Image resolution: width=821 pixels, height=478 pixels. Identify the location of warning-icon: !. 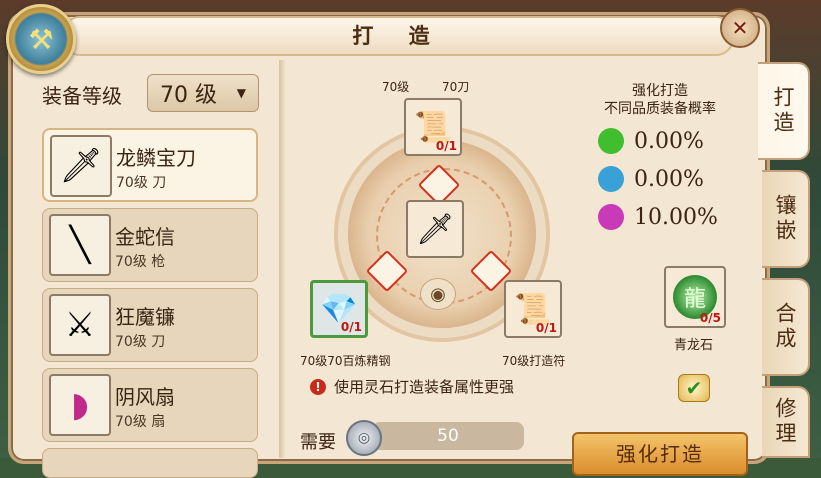
(318, 386).